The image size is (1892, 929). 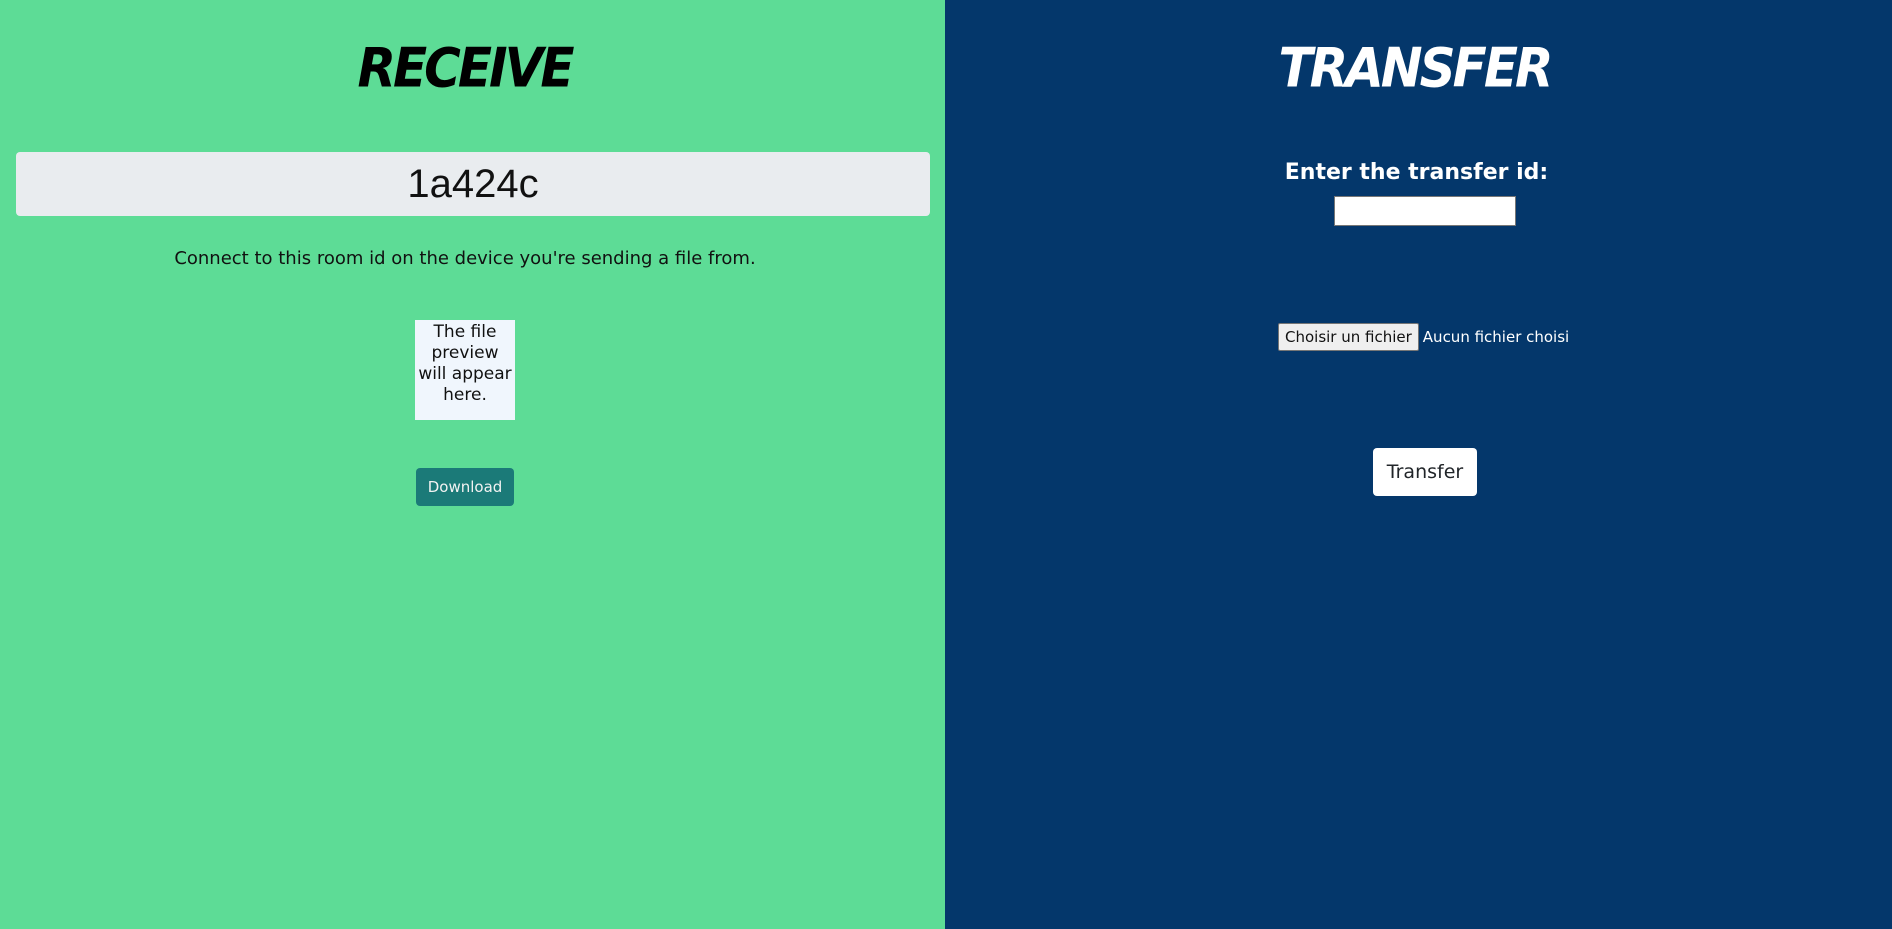 I want to click on room-id-display: 1a424c, so click(x=473, y=184).